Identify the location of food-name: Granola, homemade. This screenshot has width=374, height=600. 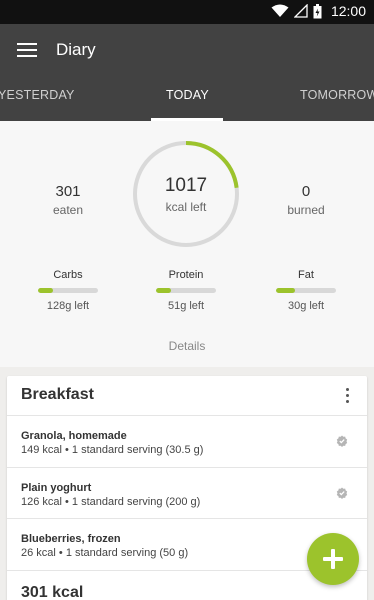
(74, 436).